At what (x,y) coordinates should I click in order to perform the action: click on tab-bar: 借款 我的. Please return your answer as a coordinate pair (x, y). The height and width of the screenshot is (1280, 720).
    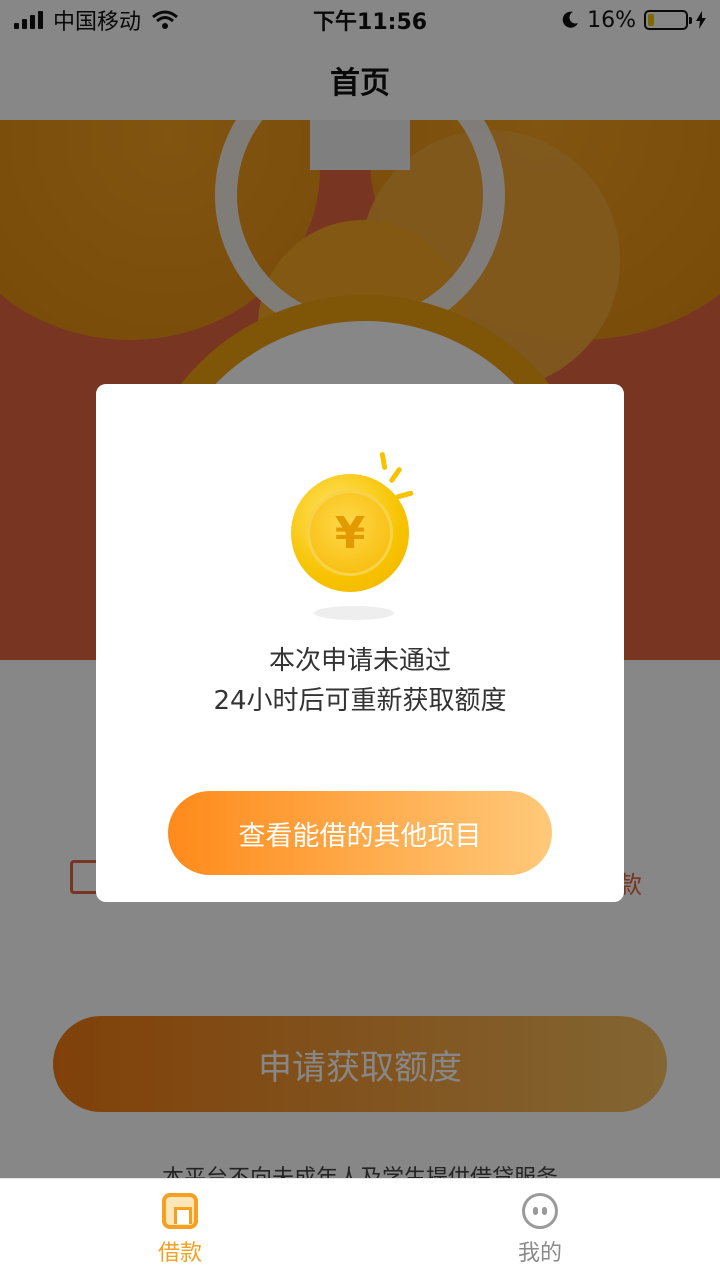
    Looking at the image, I should click on (360, 1229).